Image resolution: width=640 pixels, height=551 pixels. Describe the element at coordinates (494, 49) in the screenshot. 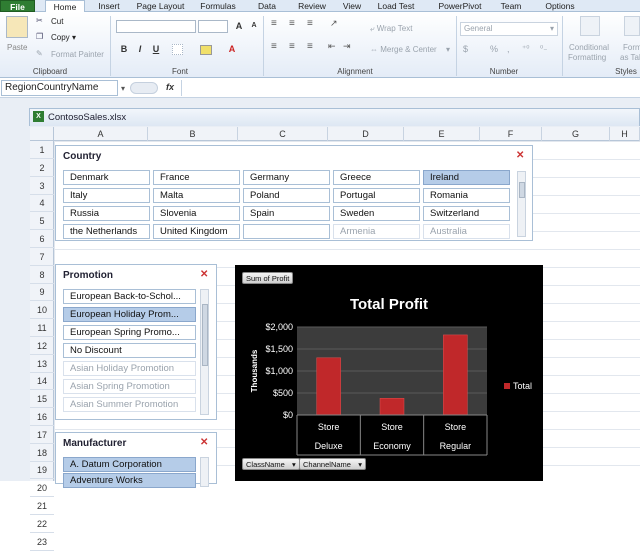

I see `percent-button: %` at that location.